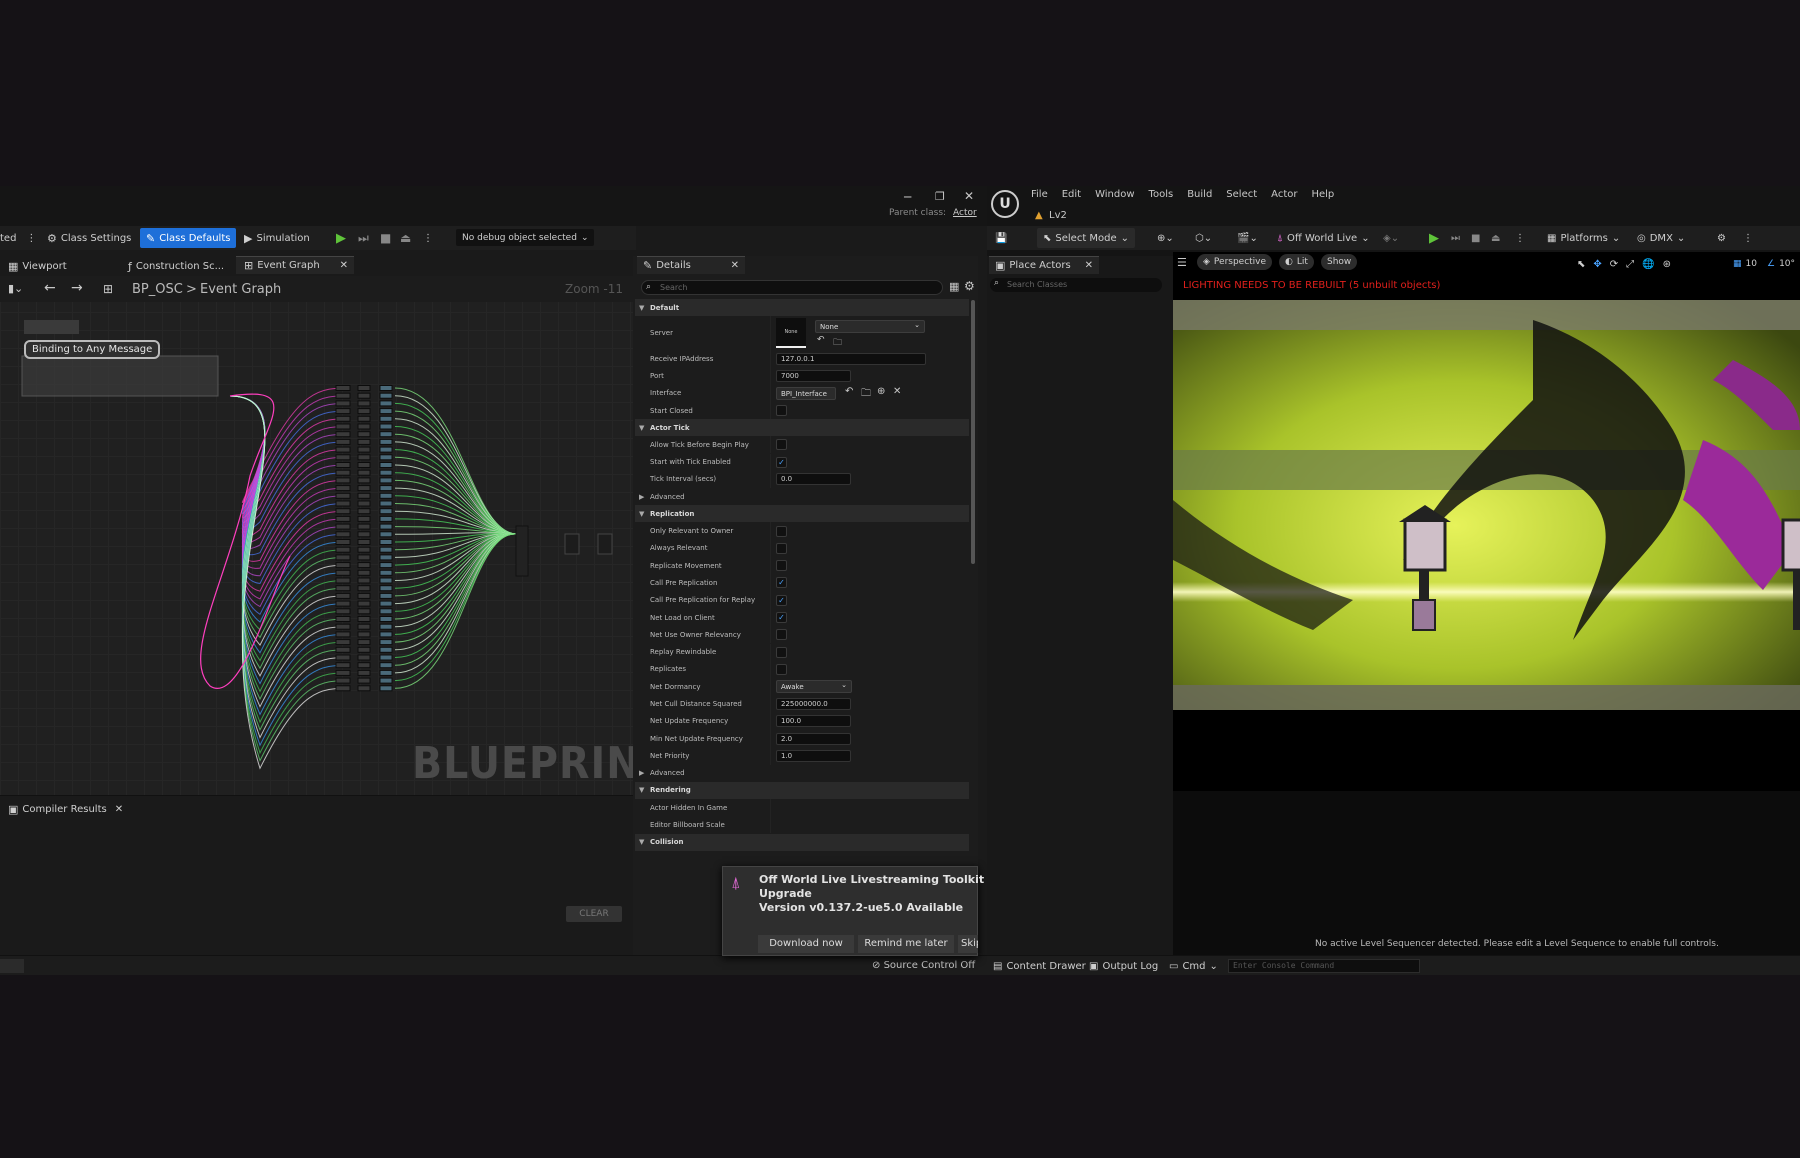 This screenshot has width=1800, height=1158. Describe the element at coordinates (837, 343) in the screenshot. I see `browse-icon: 🗀` at that location.